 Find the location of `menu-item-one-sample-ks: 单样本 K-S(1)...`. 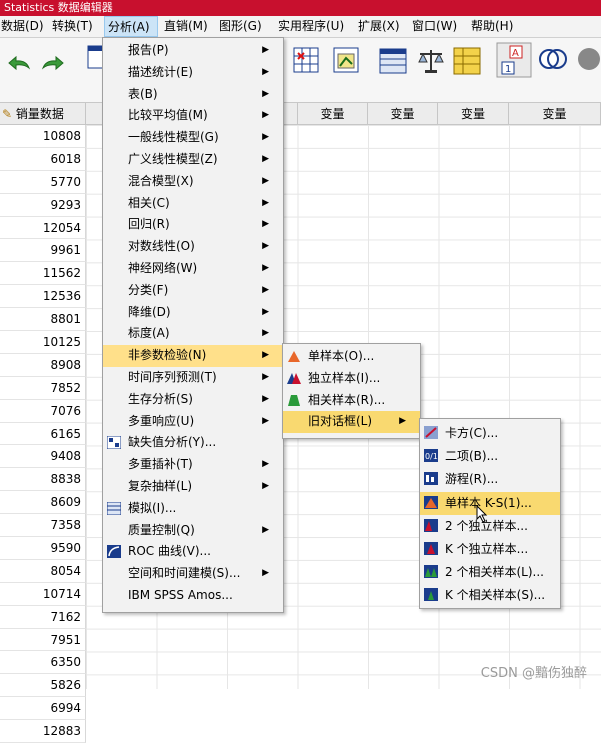

menu-item-one-sample-ks: 单样本 K-S(1)... is located at coordinates (490, 503).